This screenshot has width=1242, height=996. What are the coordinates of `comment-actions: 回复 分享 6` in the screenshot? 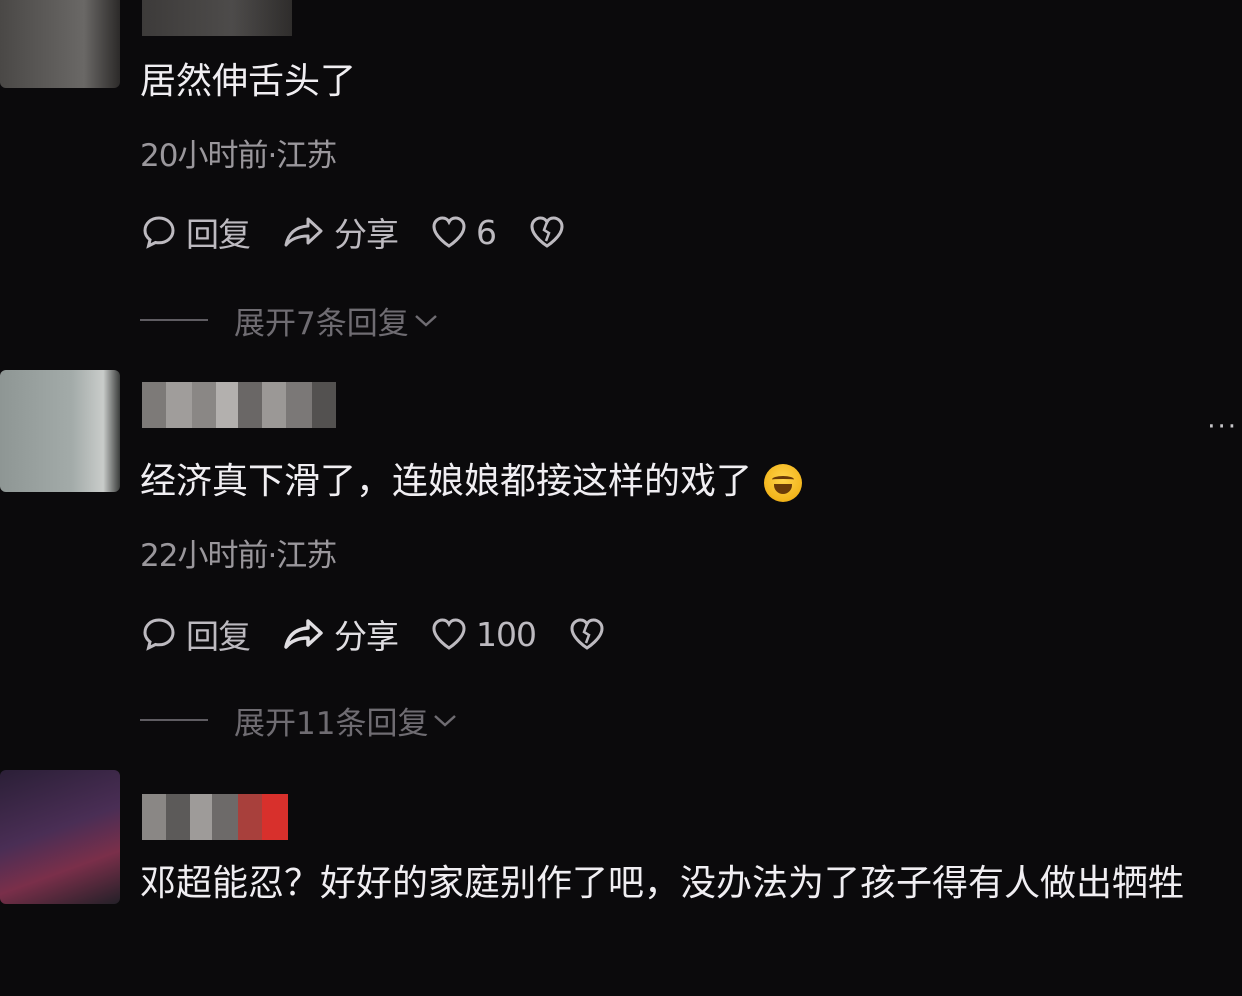 It's located at (373, 232).